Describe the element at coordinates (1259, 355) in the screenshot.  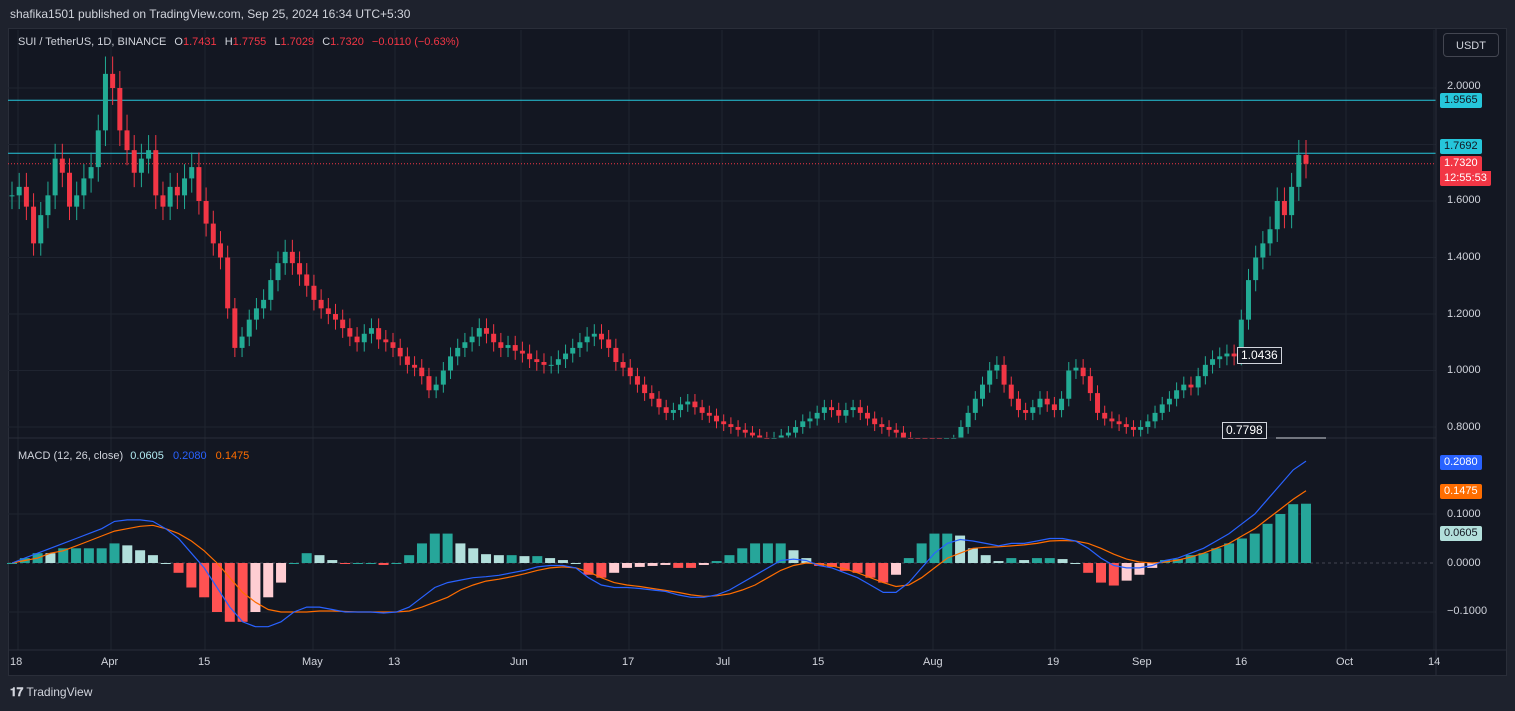
I see `price-annotation-a: 1.0436` at that location.